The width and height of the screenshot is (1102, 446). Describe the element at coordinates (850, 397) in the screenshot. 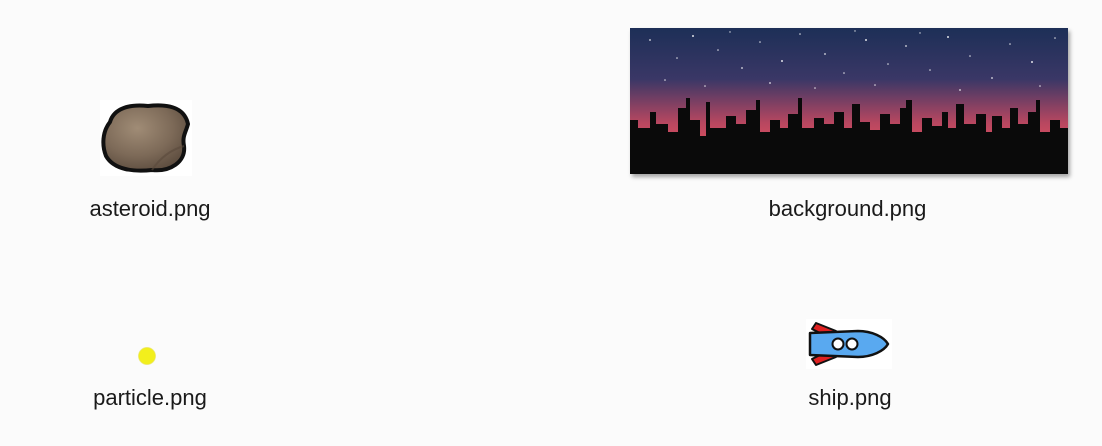

I see `file-name-label: ship.png` at that location.